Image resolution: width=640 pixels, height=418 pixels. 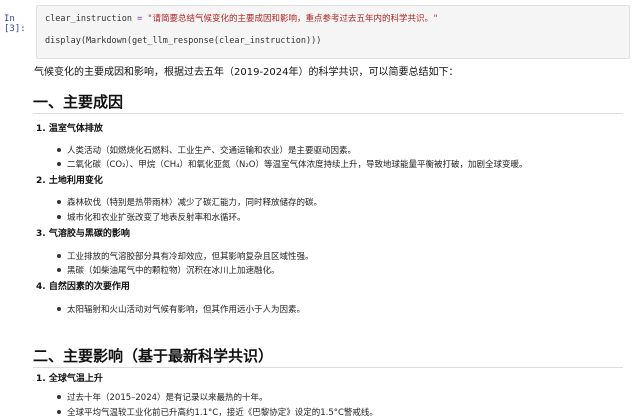 I want to click on subheading: 1. 全球气温上升, so click(x=69, y=379).